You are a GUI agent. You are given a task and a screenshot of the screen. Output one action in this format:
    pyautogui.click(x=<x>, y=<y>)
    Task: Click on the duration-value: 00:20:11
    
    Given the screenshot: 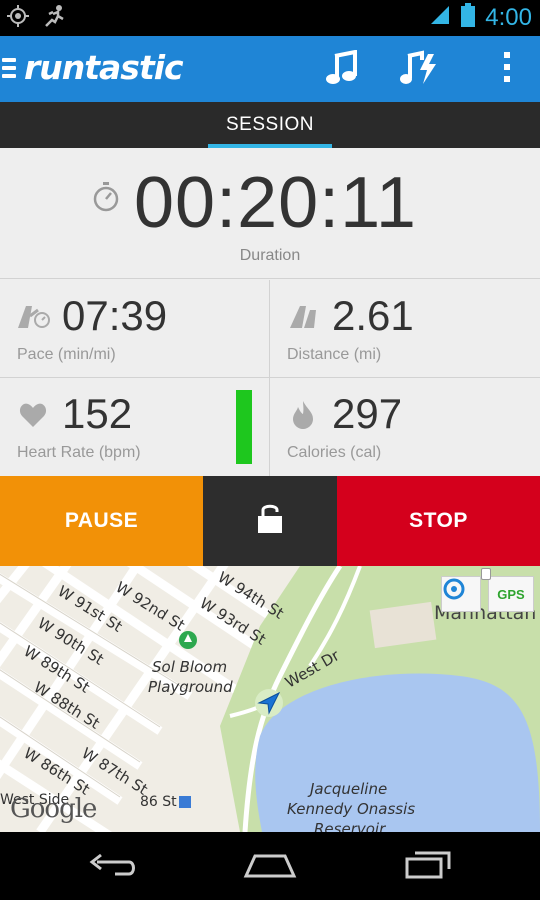 What is the action you would take?
    pyautogui.click(x=275, y=203)
    